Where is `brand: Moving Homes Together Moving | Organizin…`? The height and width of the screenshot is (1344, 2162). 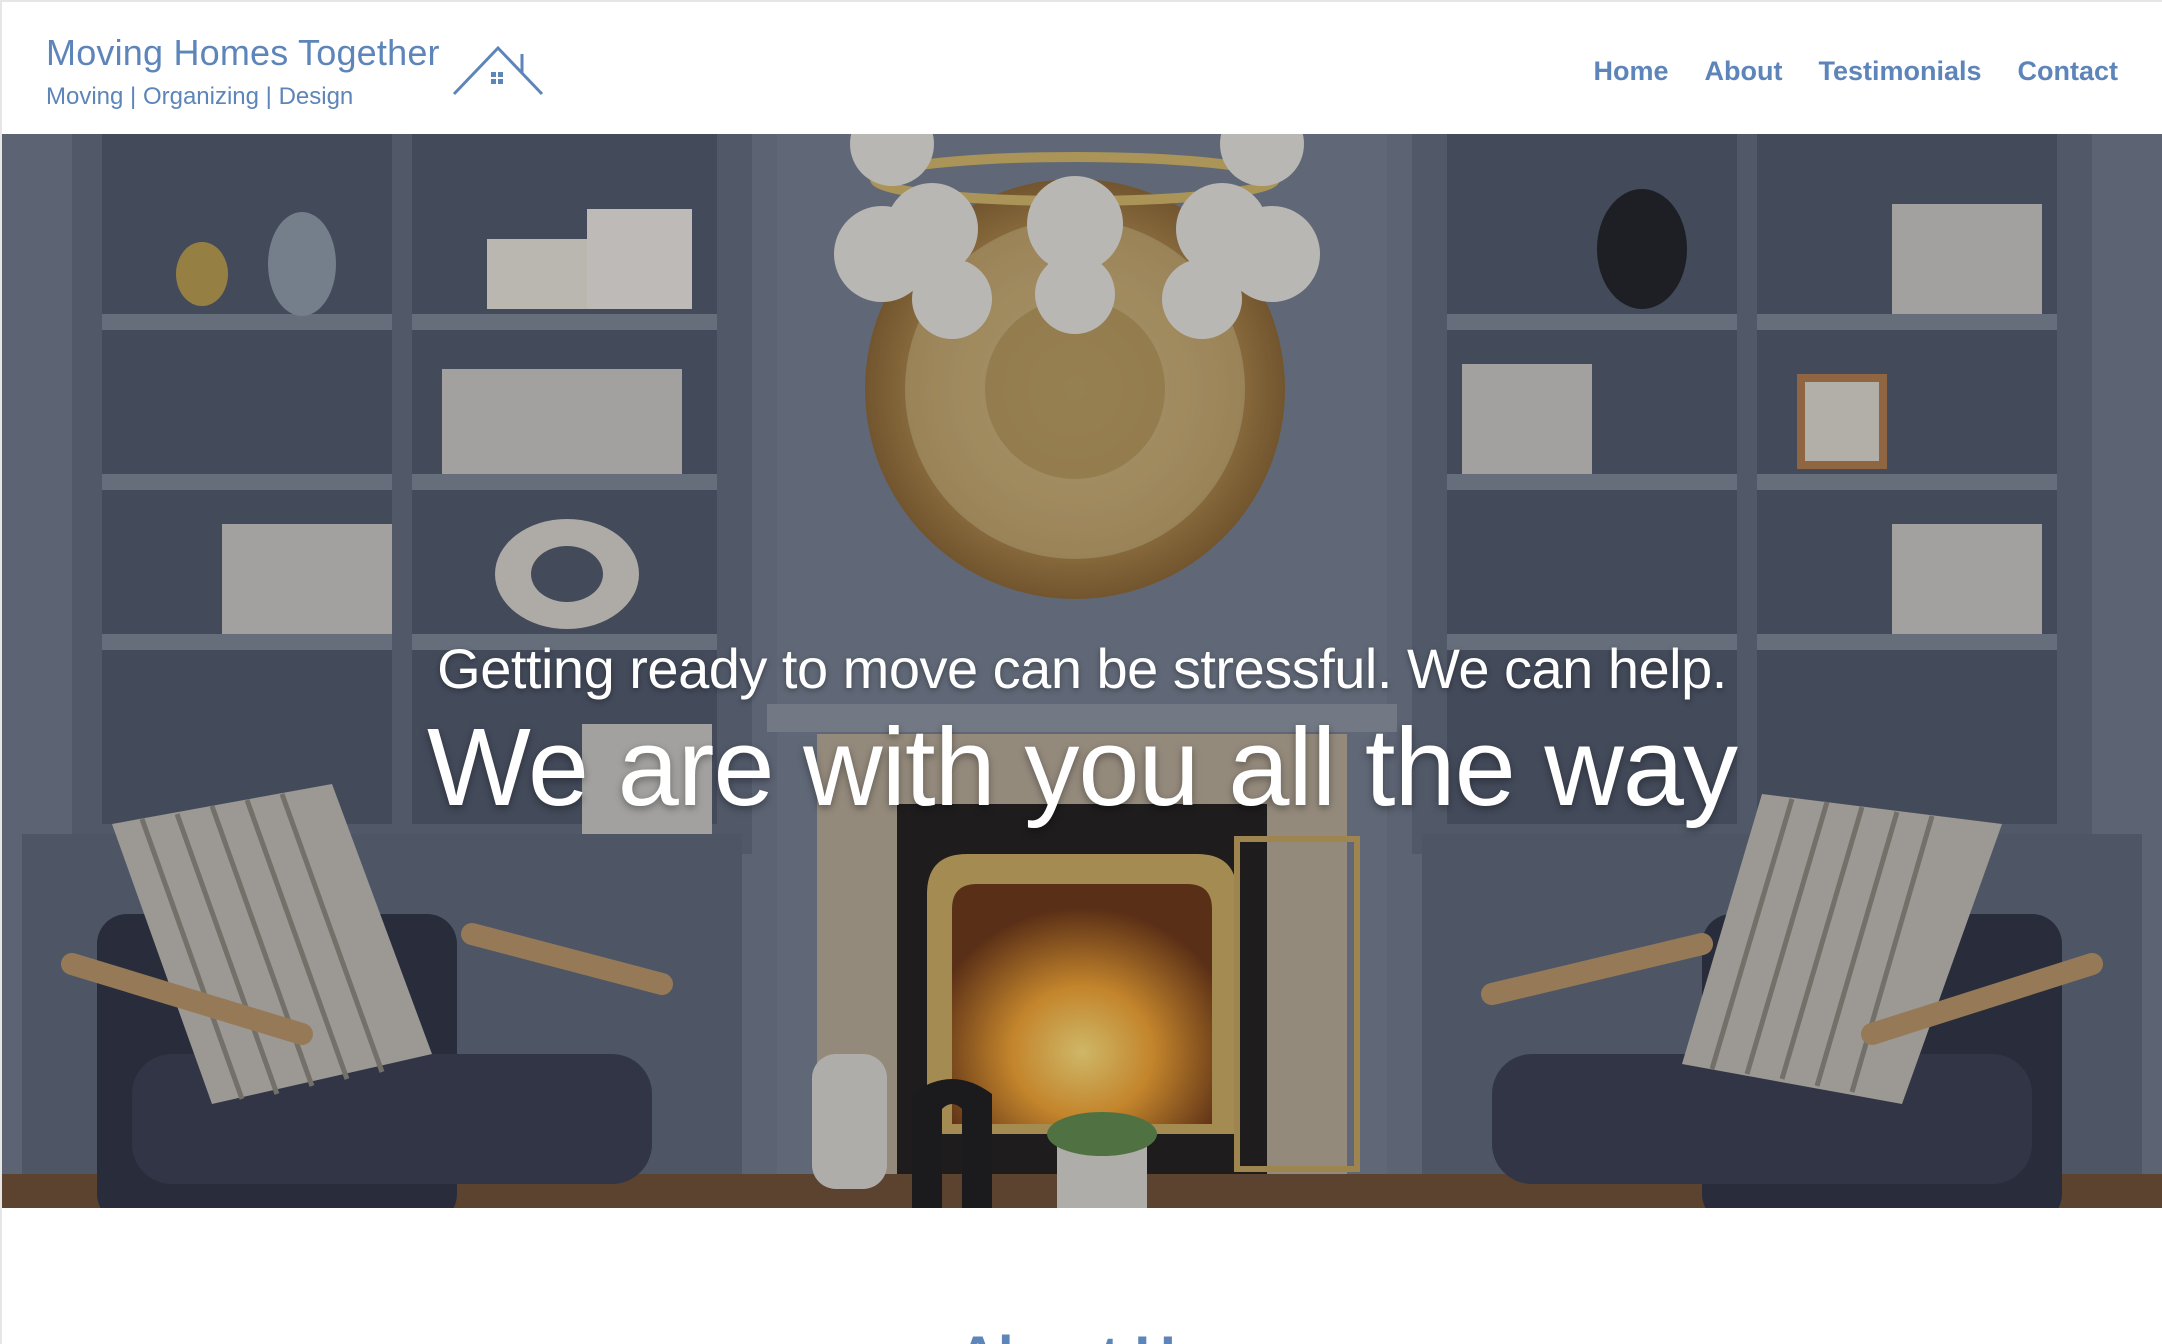 brand: Moving Homes Together Moving | Organizin… is located at coordinates (243, 71).